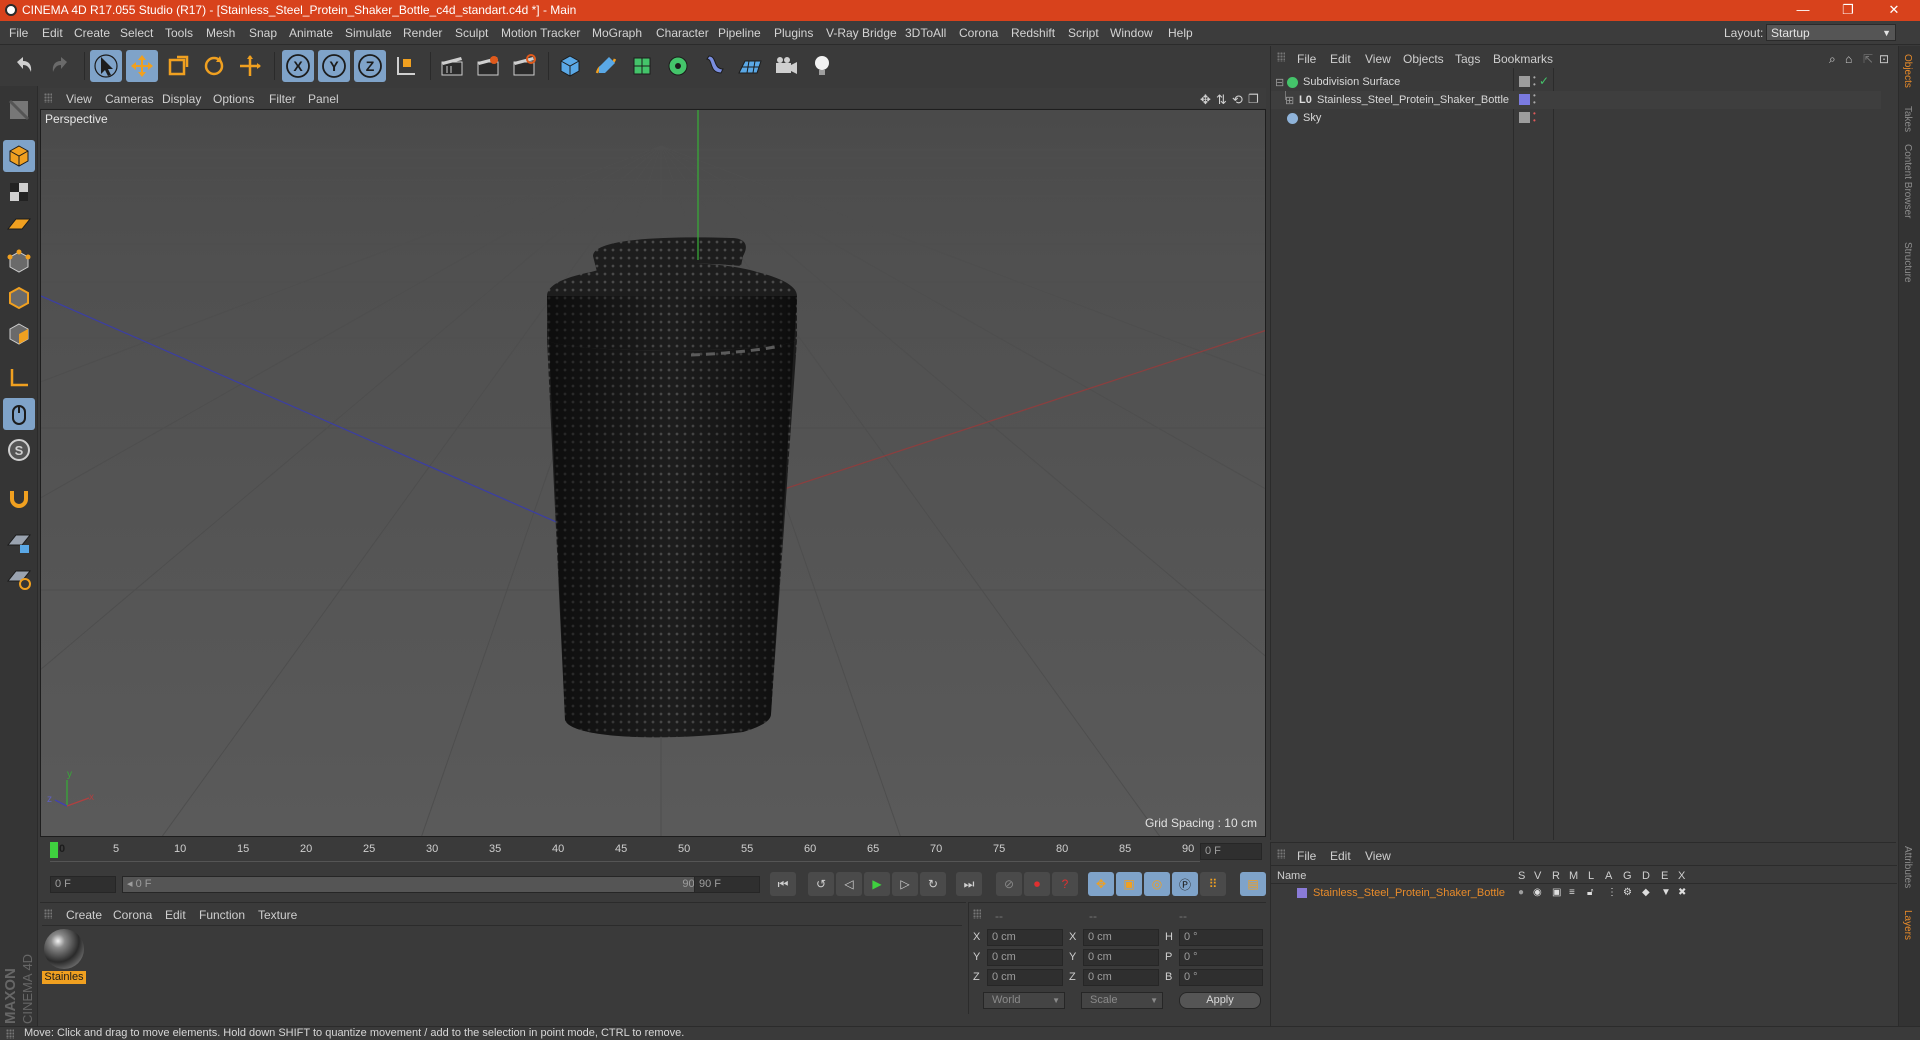  Describe the element at coordinates (1065, 884) in the screenshot. I see `keyframe-selection-button: ?` at that location.